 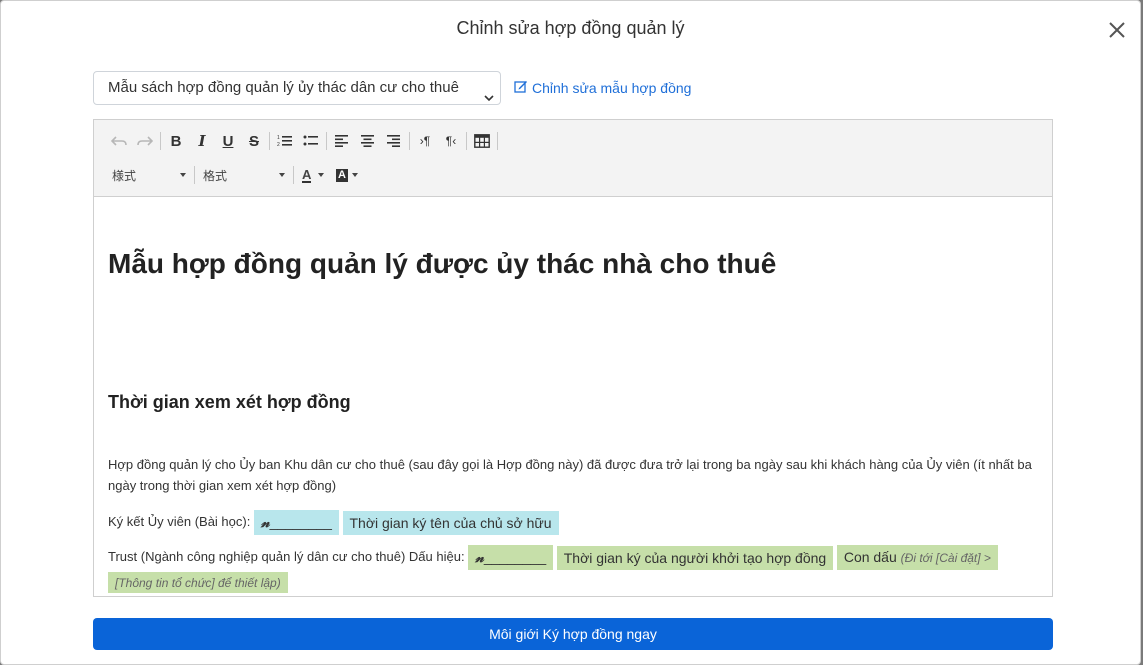 What do you see at coordinates (394, 141) in the screenshot?
I see `align-right-icon` at bounding box center [394, 141].